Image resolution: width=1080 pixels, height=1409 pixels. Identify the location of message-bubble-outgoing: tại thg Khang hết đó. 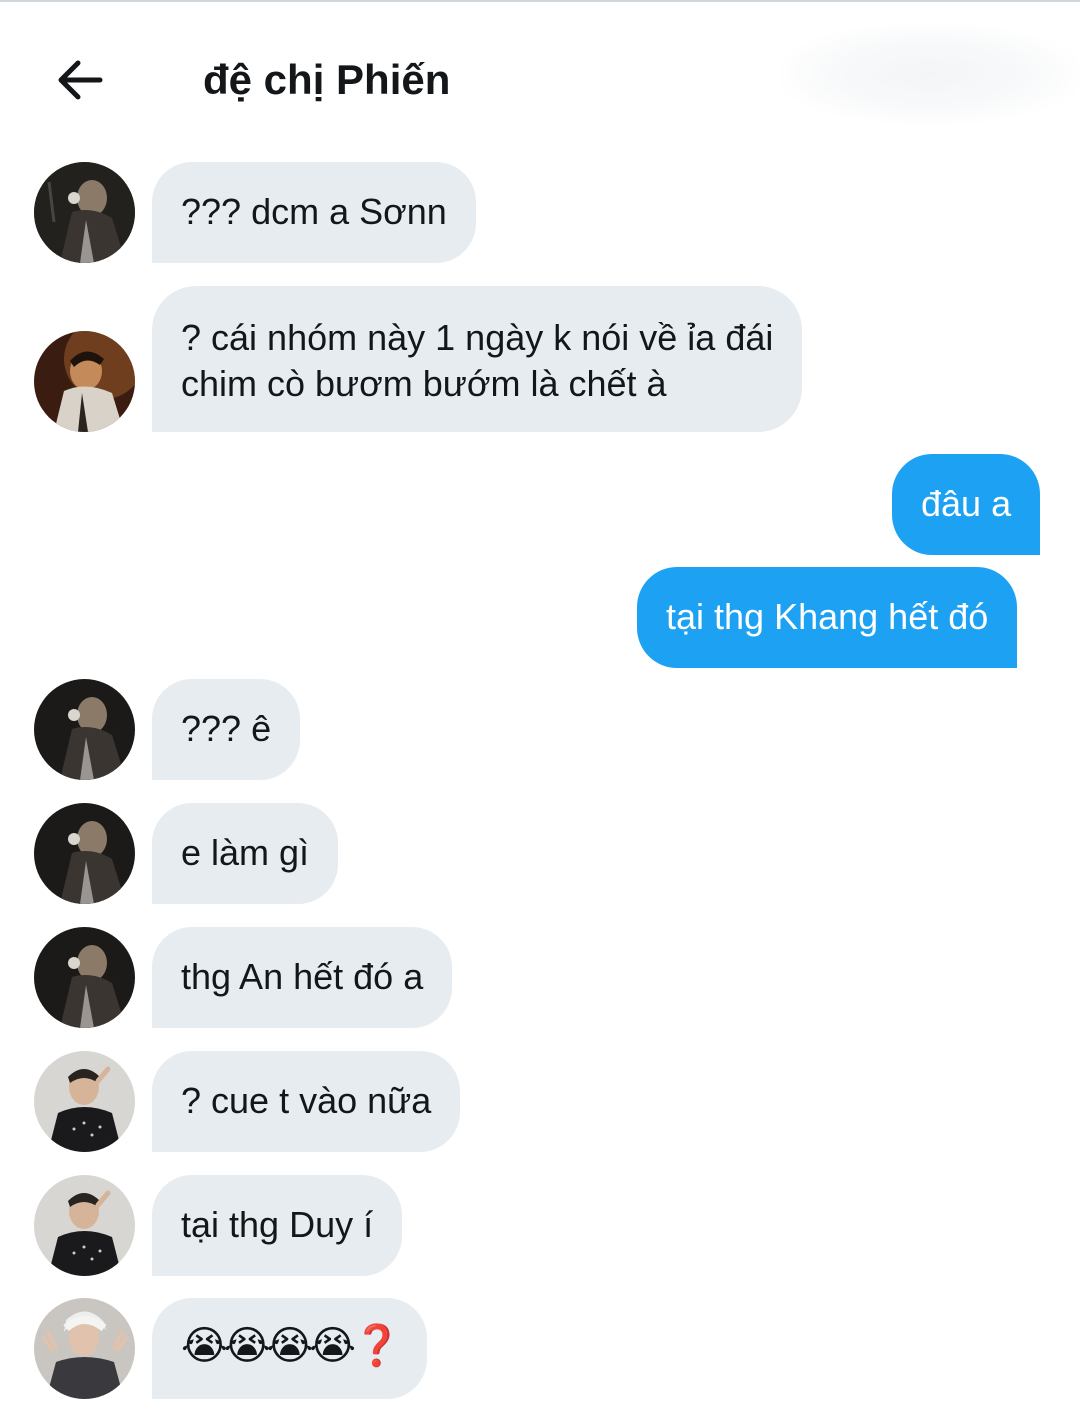
(827, 617).